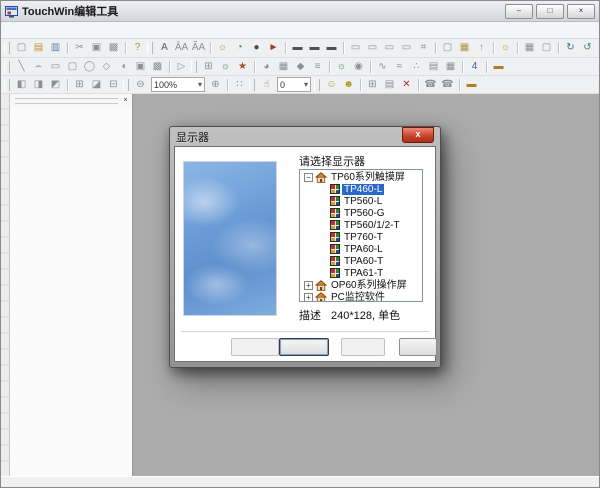  I want to click on align-center: ◨, so click(38, 84).